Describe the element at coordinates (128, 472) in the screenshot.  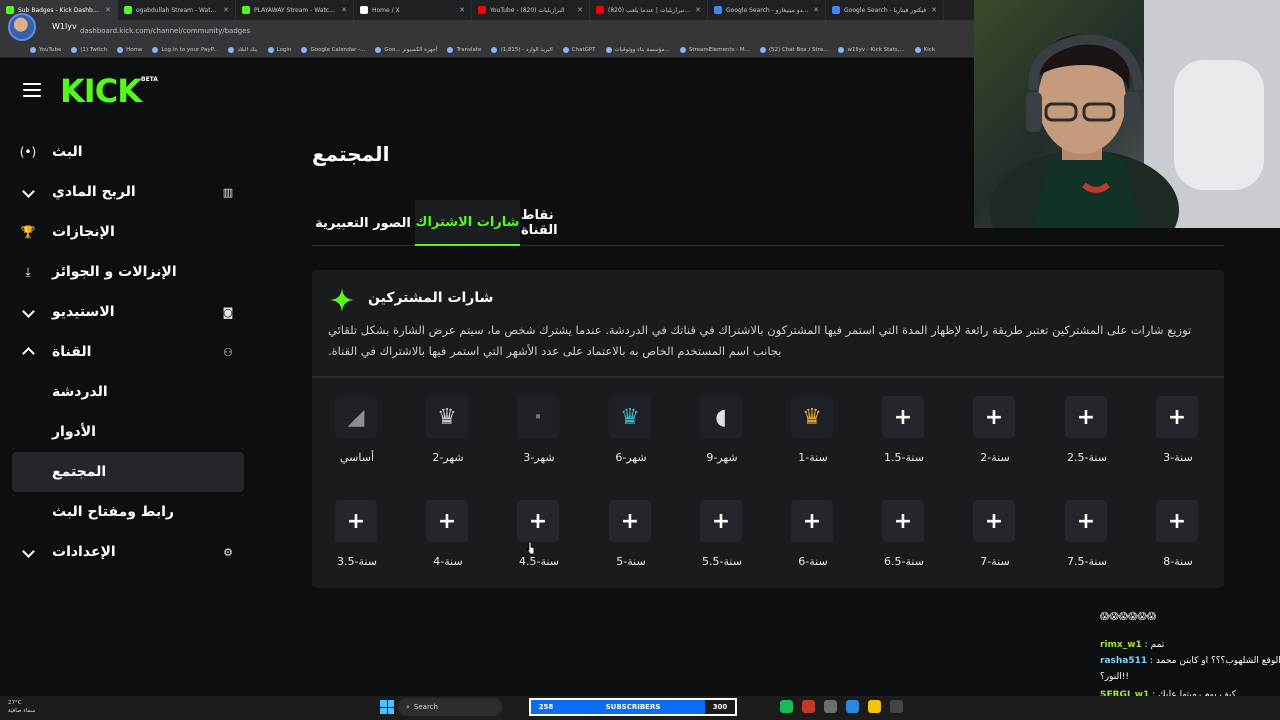
I see `sidebar-item-community: المجتمع` at that location.